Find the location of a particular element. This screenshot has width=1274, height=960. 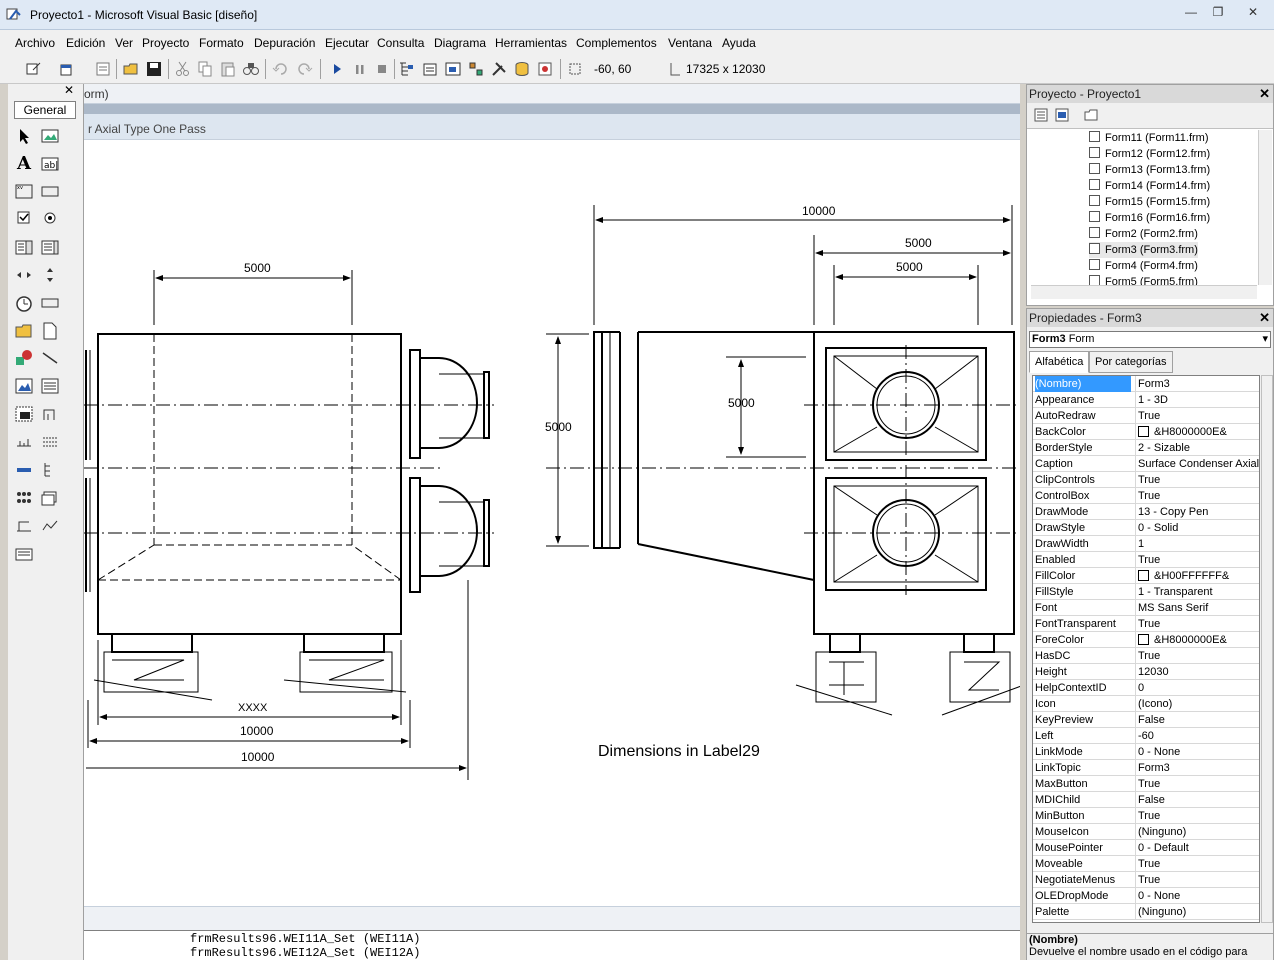

property-row: DrawMode 13 - Copy Pen is located at coordinates (1146, 512).